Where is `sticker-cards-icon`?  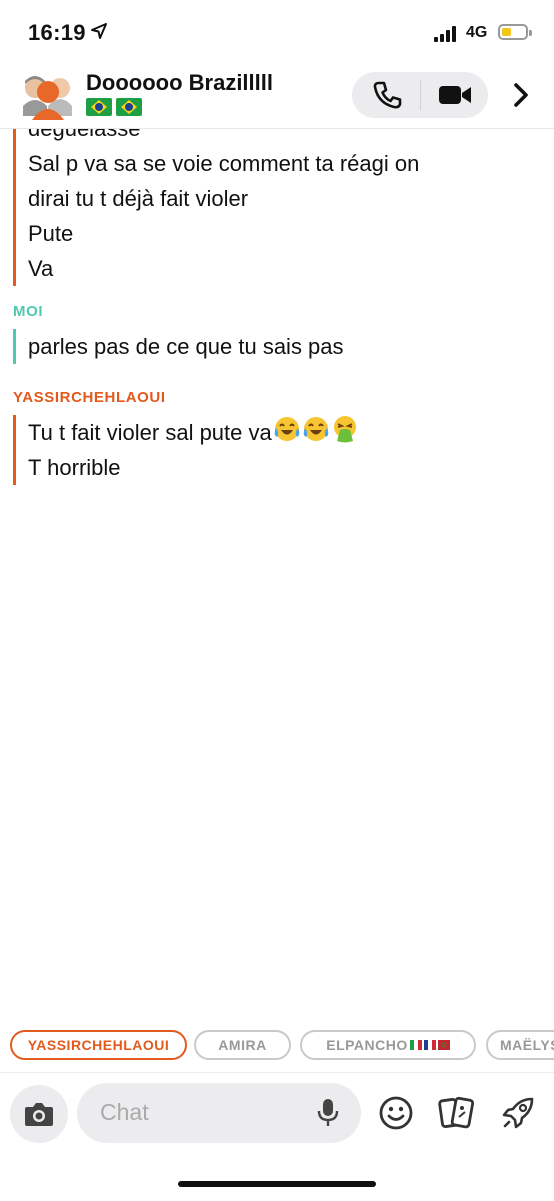
sticker-cards-icon is located at coordinates (457, 1113).